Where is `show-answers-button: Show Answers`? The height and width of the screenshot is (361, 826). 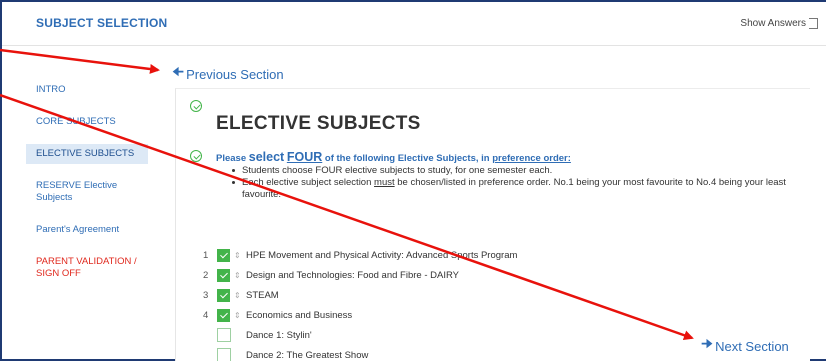 show-answers-button: Show Answers is located at coordinates (779, 23).